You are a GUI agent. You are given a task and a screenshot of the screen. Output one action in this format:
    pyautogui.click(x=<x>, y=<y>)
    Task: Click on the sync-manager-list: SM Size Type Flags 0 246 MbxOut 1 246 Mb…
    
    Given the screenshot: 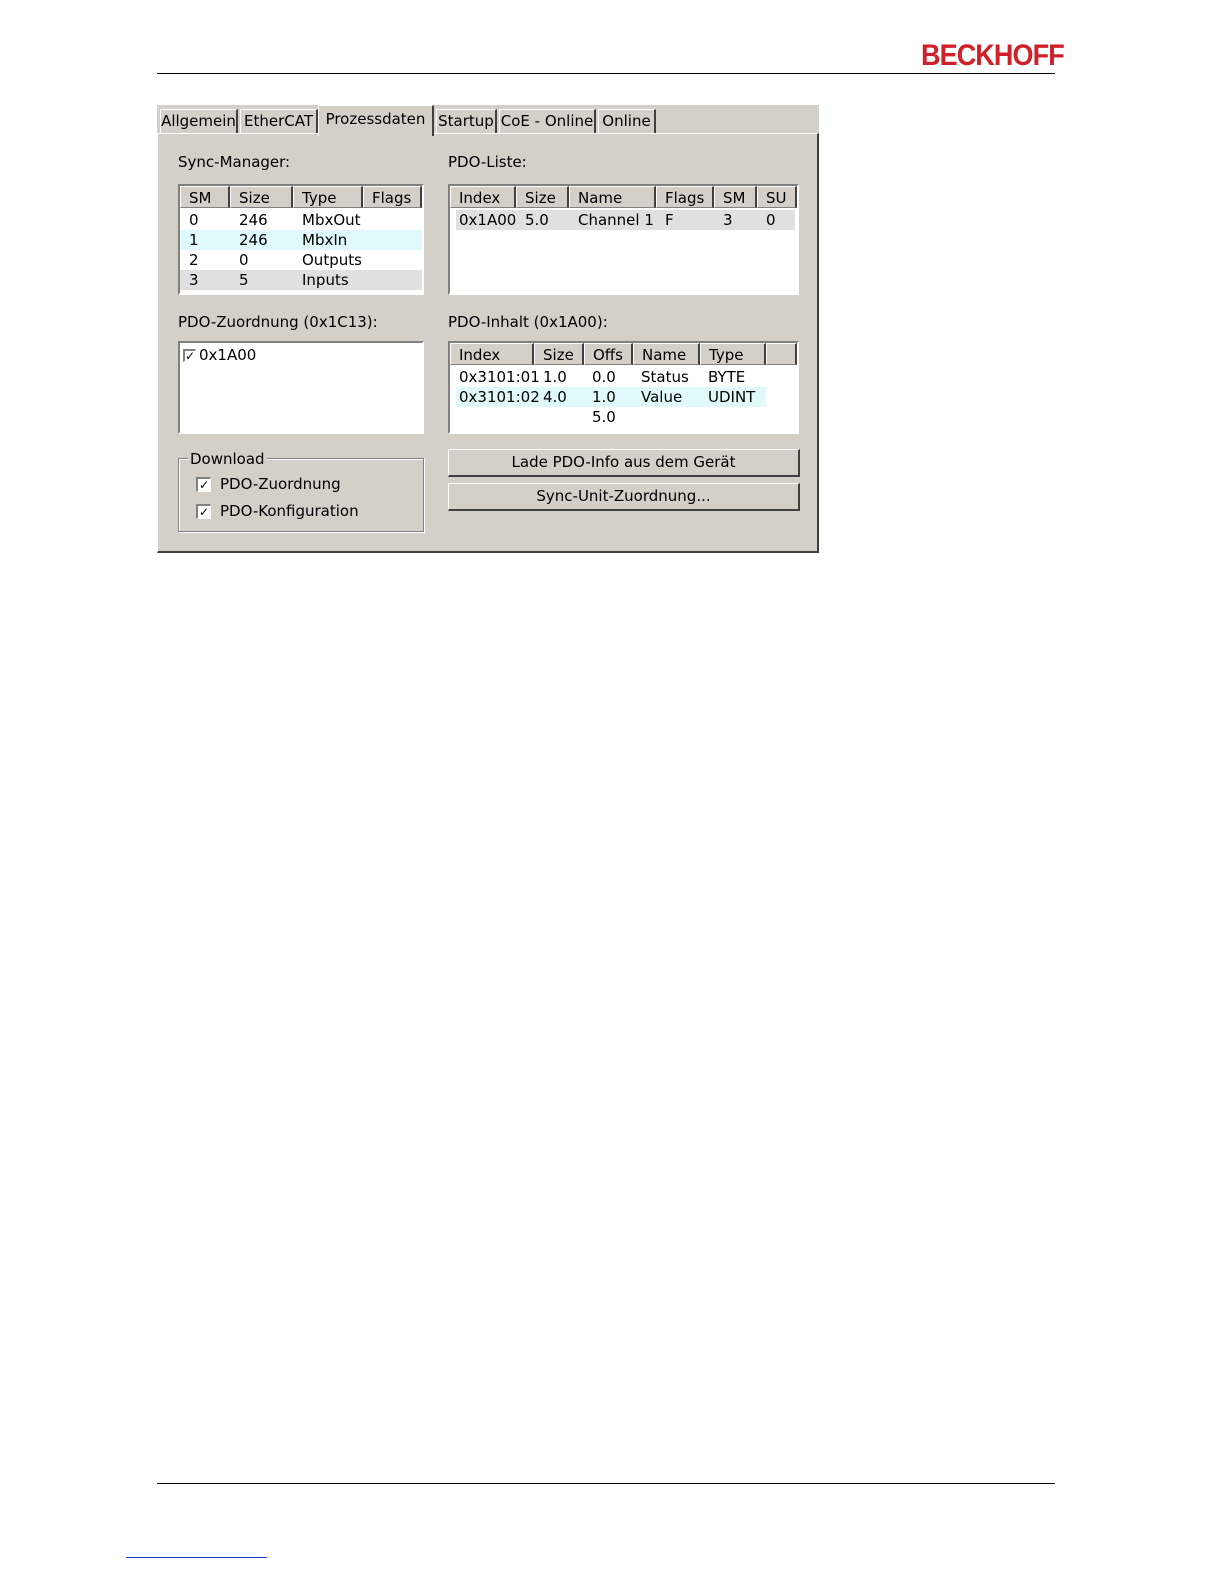 What is the action you would take?
    pyautogui.click(x=301, y=239)
    